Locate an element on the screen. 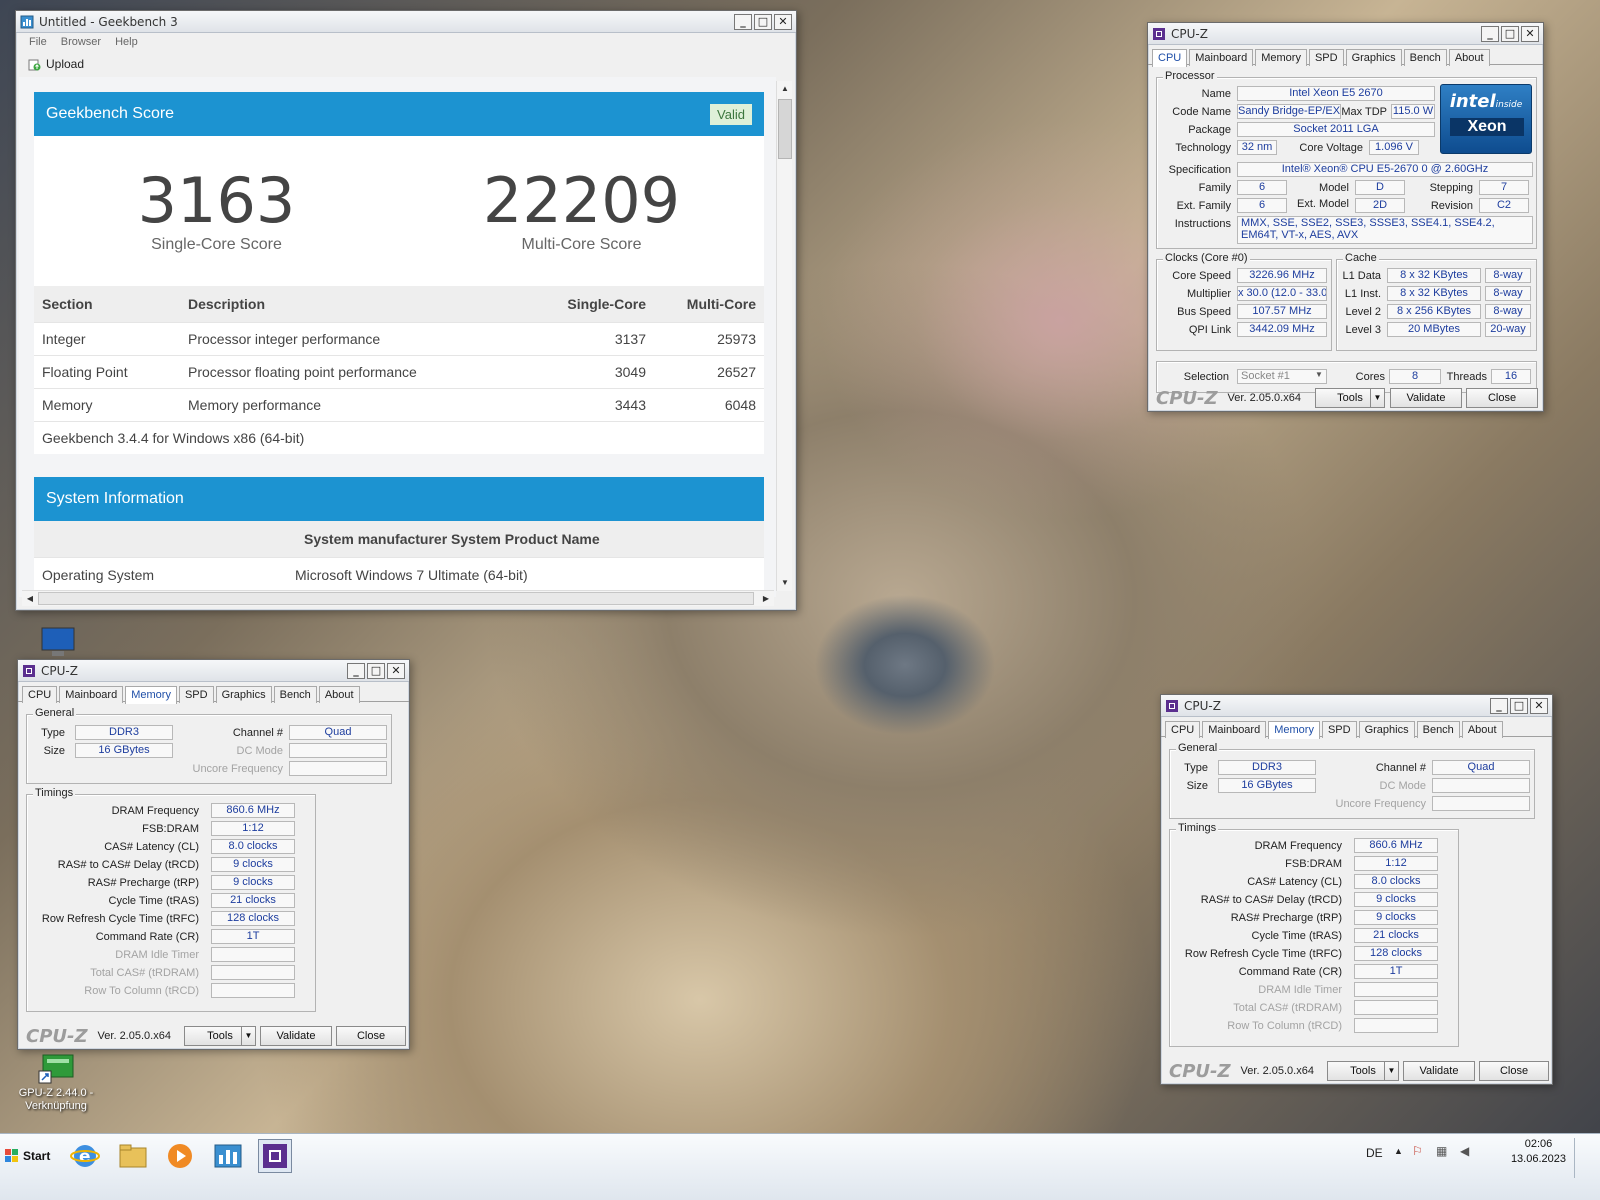 This screenshot has height=1200, width=1600. score-header-title: Geekbench Score is located at coordinates (110, 113).